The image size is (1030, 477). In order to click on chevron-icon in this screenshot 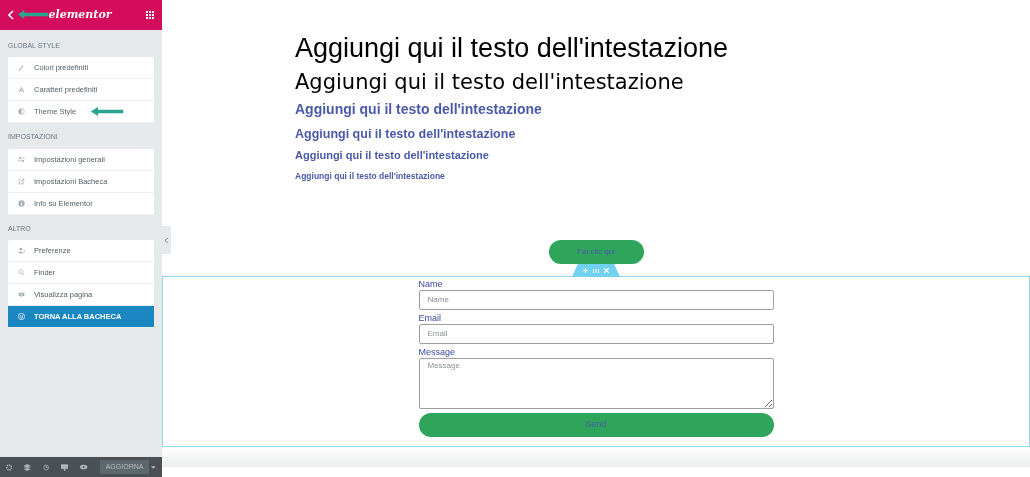, I will do `click(166, 240)`.